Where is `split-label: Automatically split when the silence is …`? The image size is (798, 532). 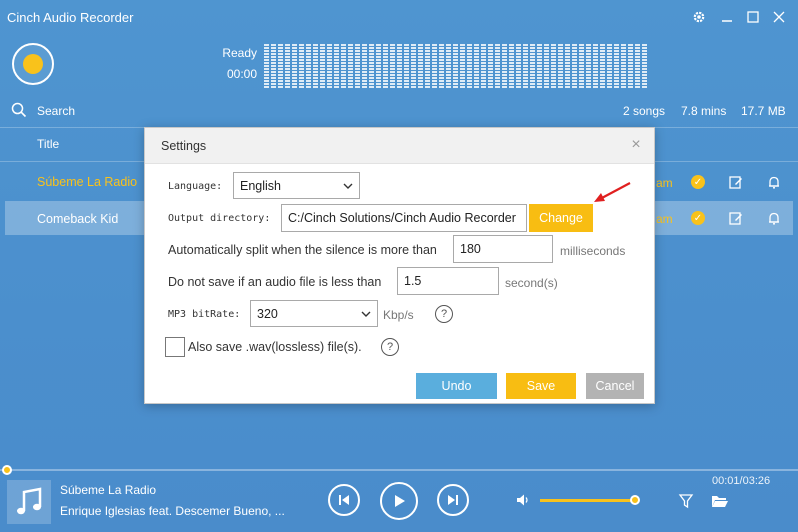 split-label: Automatically split when the silence is … is located at coordinates (302, 250).